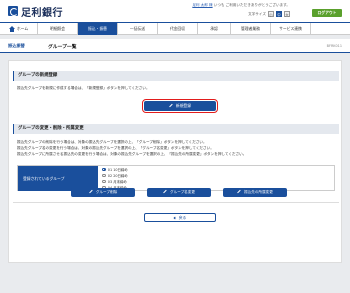 The height and width of the screenshot is (293, 350). What do you see at coordinates (241, 5) in the screenshot?
I see `greeting: 足利 太郎 様 いつも ご利用いただきありがとうございます。` at bounding box center [241, 5].